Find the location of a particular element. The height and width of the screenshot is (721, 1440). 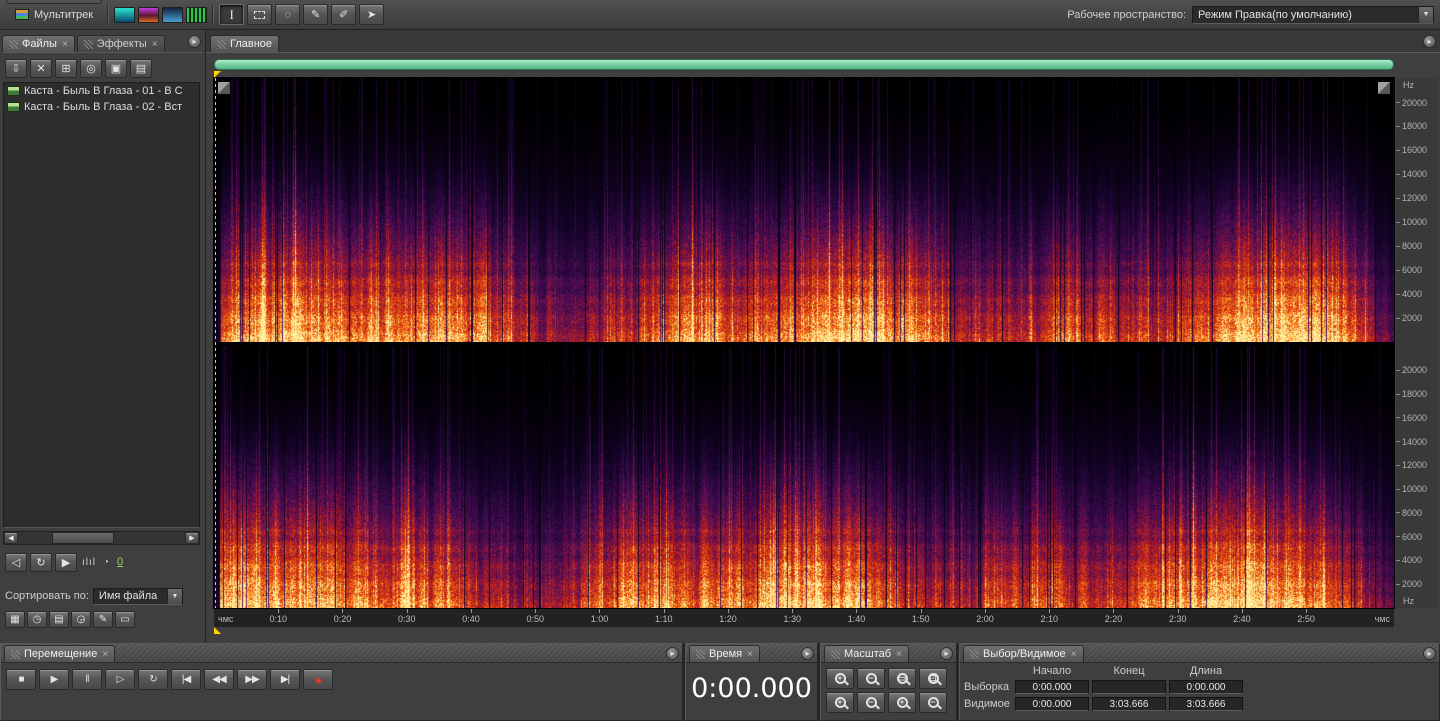

zoom-out-button: − is located at coordinates (871, 678).